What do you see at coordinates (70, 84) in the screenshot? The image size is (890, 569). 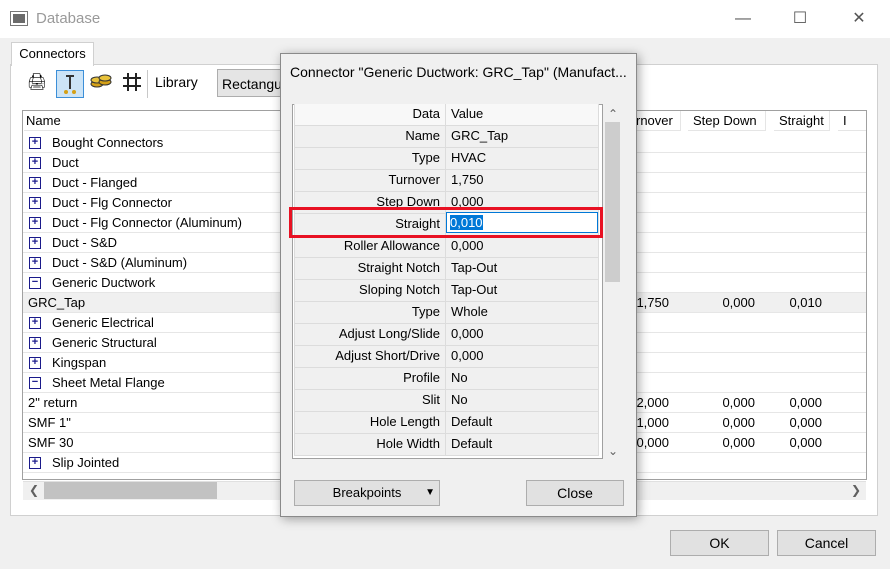 I see `connector-tool-icon` at bounding box center [70, 84].